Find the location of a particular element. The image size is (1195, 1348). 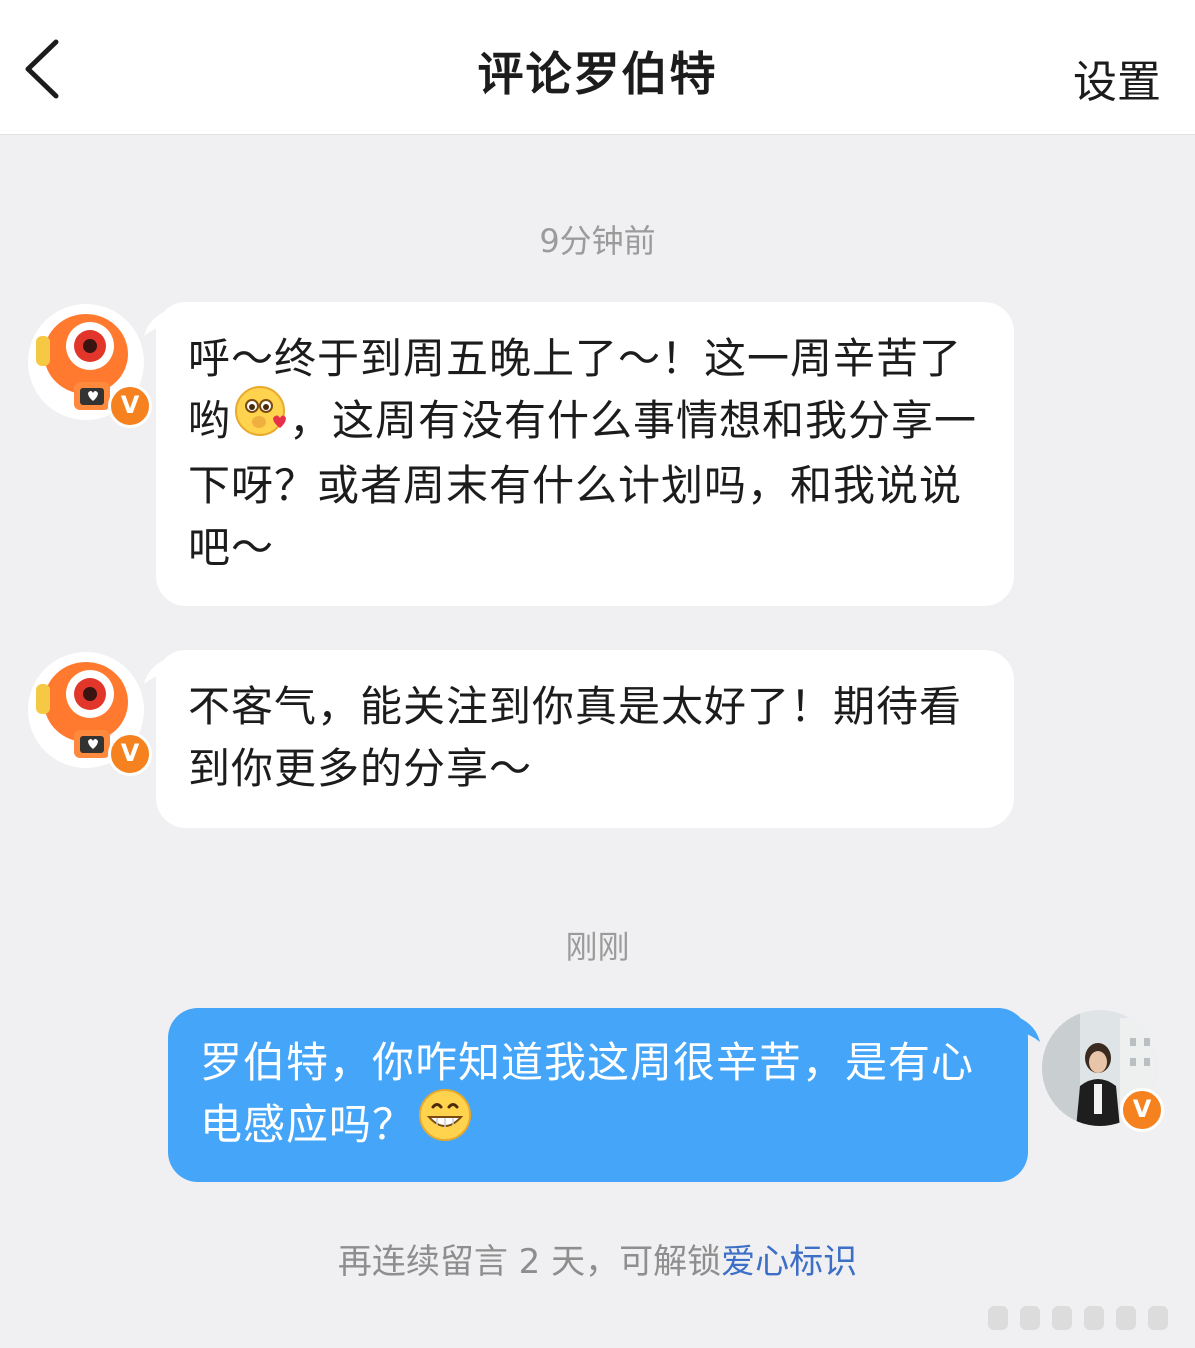

timestamp-label: 9分钟前 is located at coordinates (597, 241).